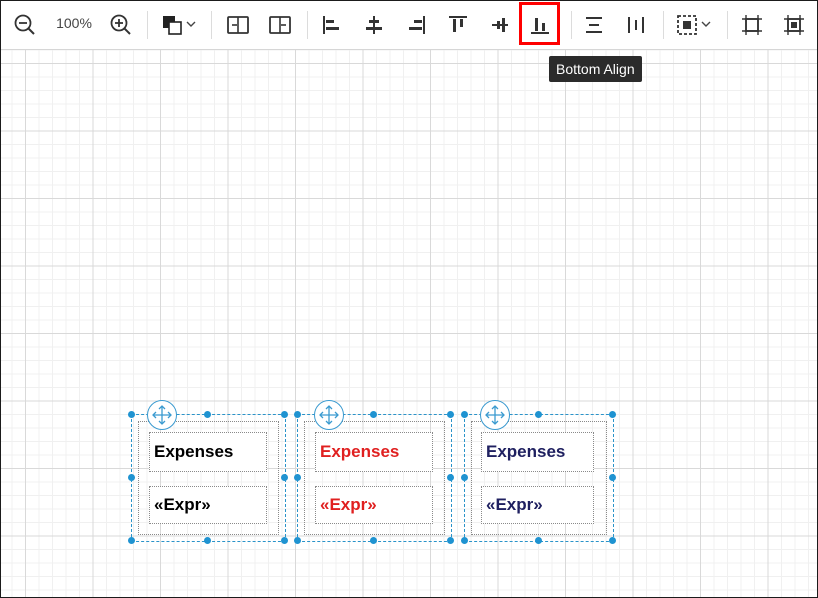 Image resolution: width=818 pixels, height=598 pixels. I want to click on fill-color-dropdown, so click(180, 25).